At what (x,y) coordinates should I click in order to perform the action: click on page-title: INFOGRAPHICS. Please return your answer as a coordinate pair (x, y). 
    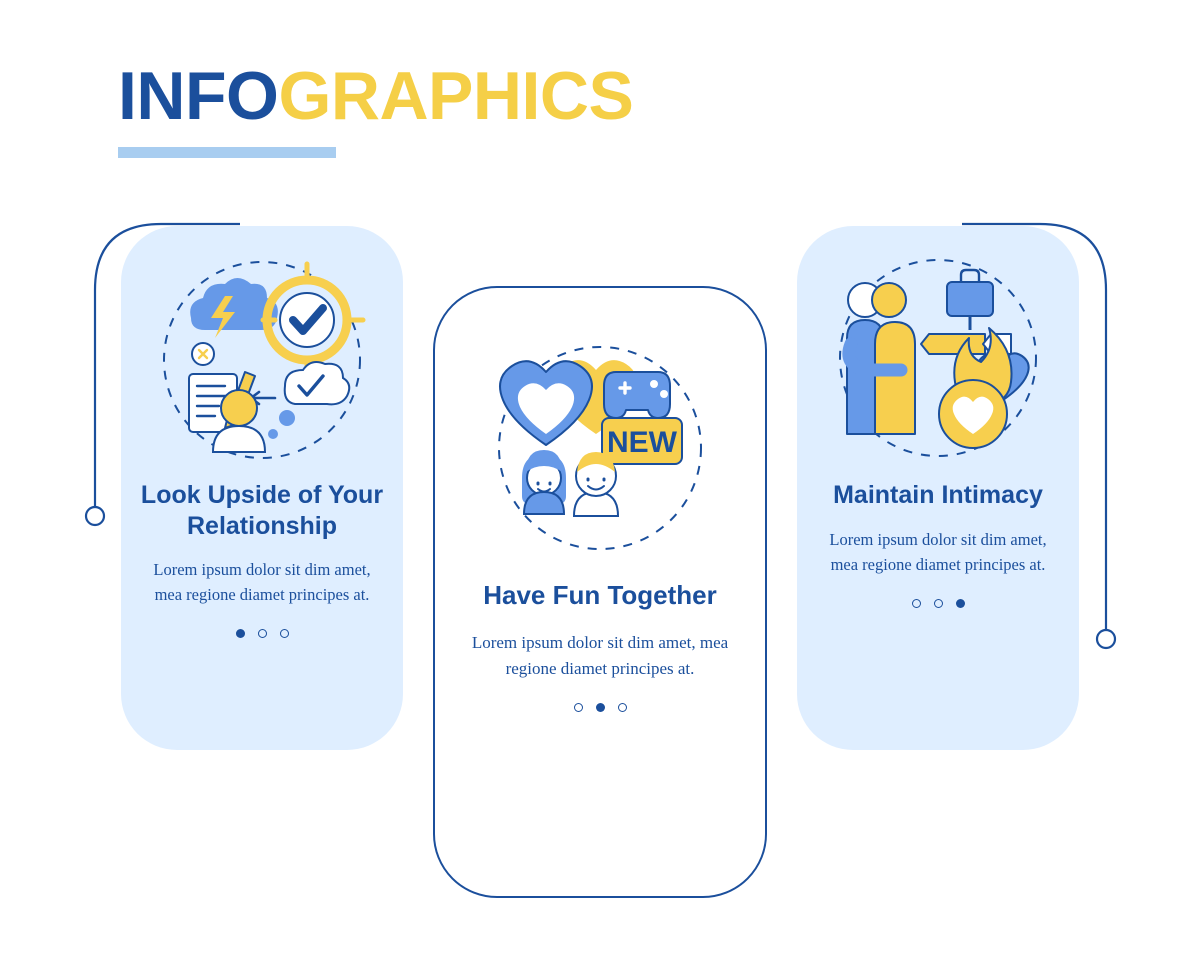
    Looking at the image, I should click on (376, 96).